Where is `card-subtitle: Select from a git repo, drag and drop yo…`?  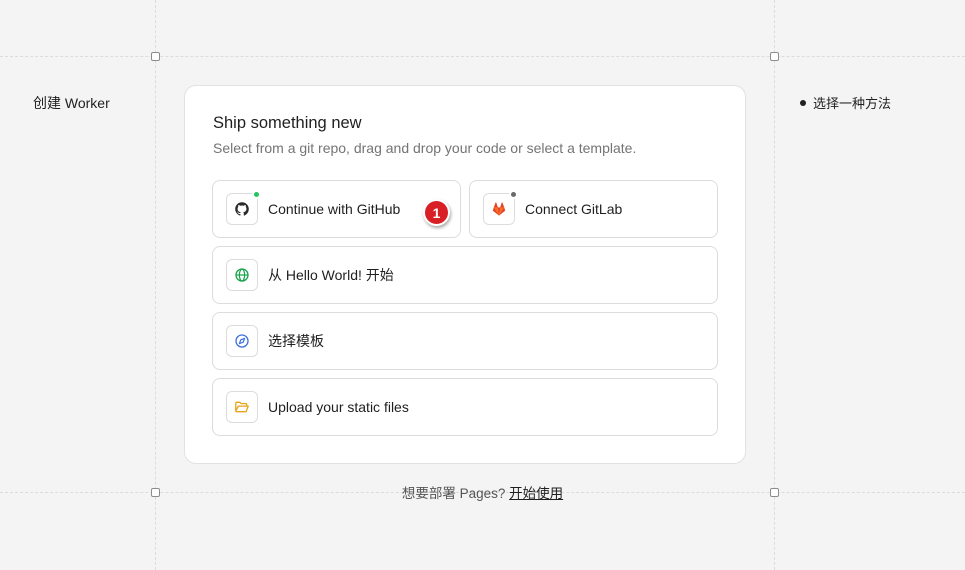 card-subtitle: Select from a git repo, drag and drop yo… is located at coordinates (425, 148).